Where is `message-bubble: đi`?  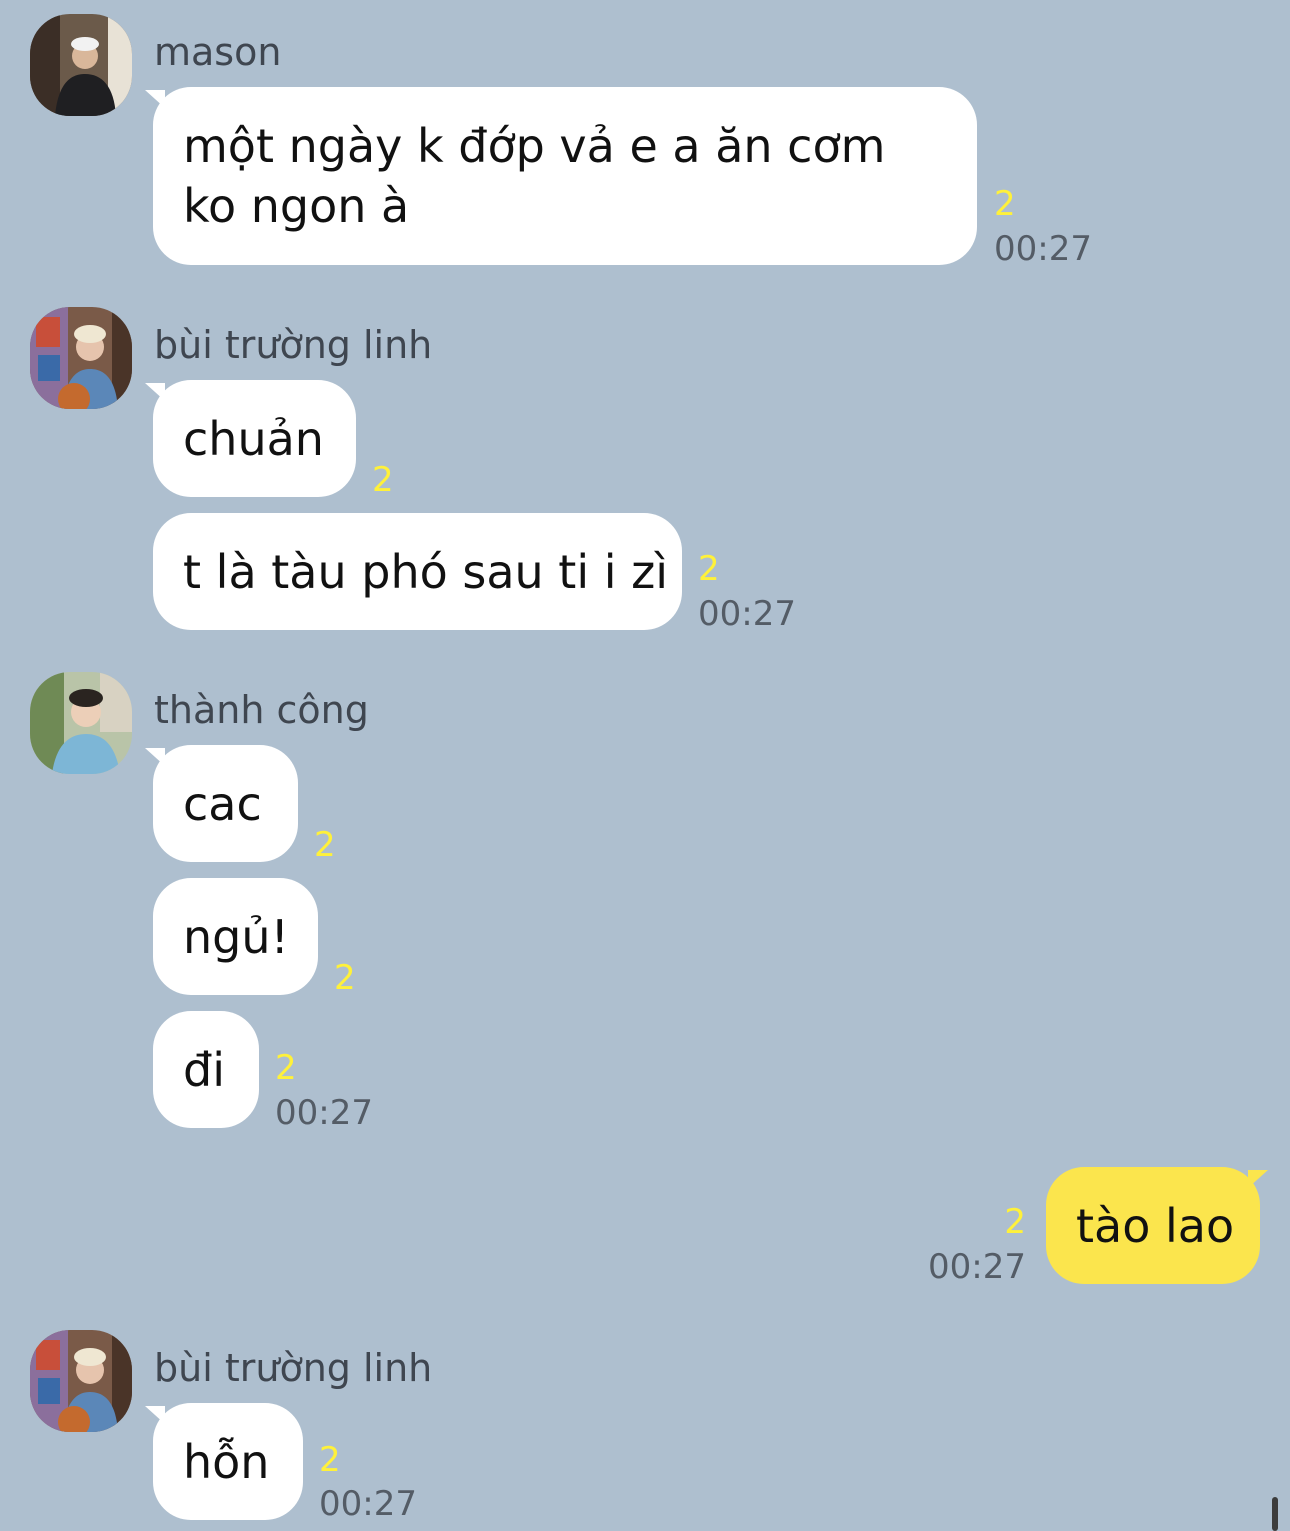 message-bubble: đi is located at coordinates (206, 1069).